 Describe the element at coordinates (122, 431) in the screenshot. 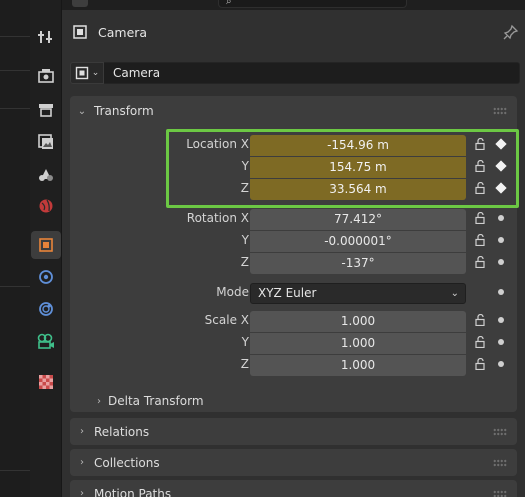

I see `relations-panel-title: Relations` at that location.